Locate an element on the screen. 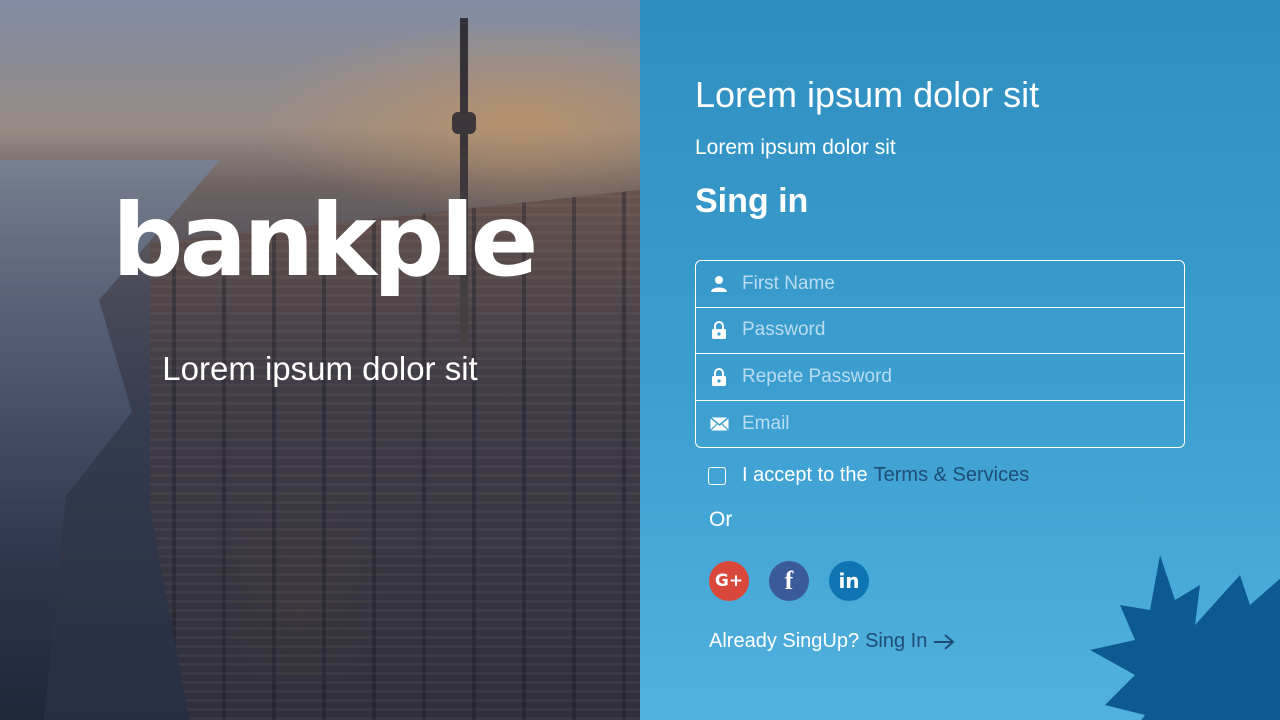 Image resolution: width=1280 pixels, height=720 pixels. google-plus-icon: G+ is located at coordinates (729, 581).